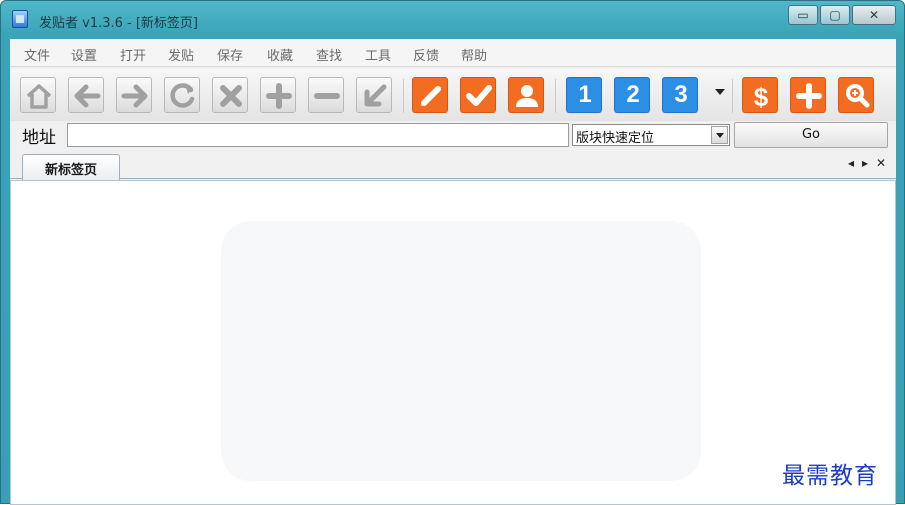  What do you see at coordinates (474, 54) in the screenshot?
I see `menu-help: 帮助` at bounding box center [474, 54].